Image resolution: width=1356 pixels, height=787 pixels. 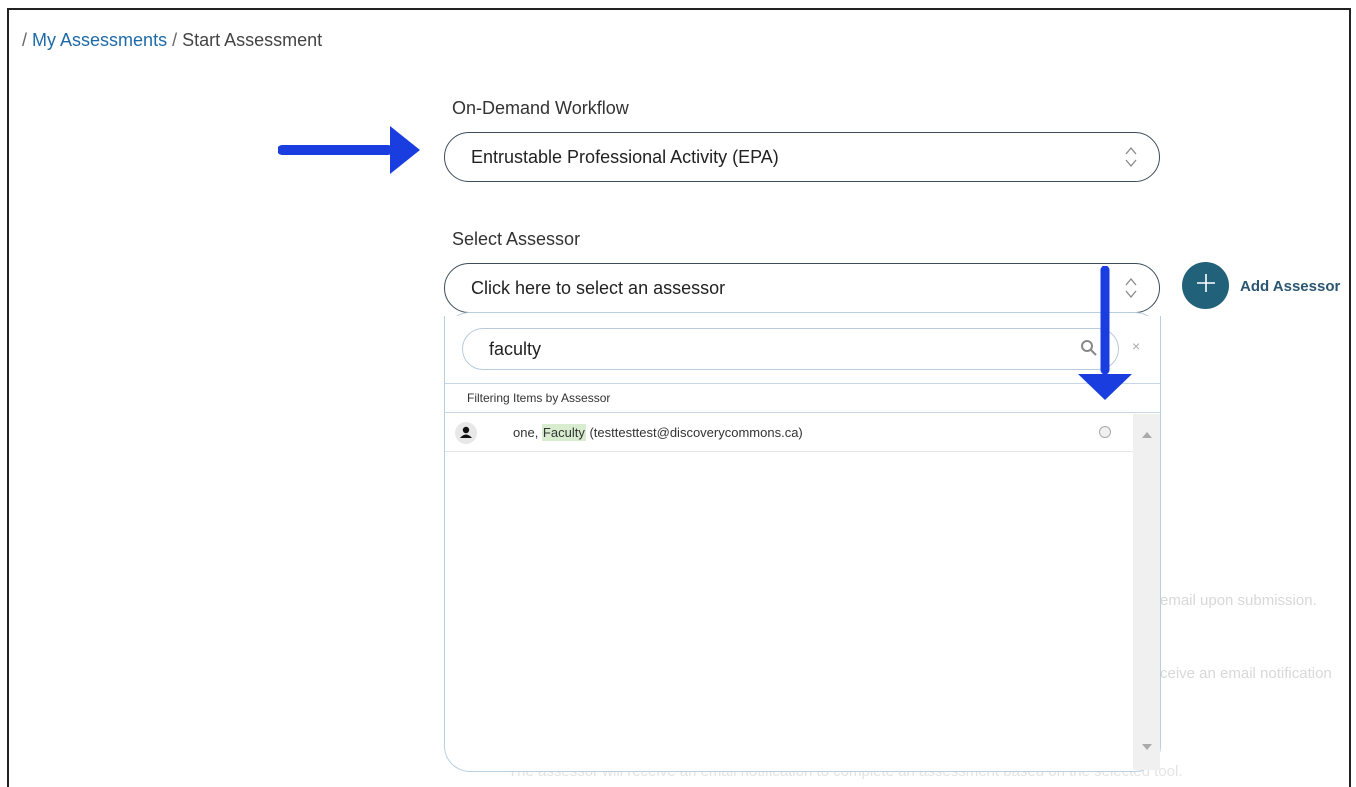 I want to click on result-match-highlight: Faculty, so click(x=563, y=432).